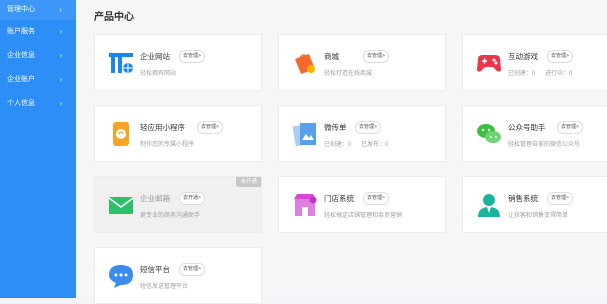 This screenshot has width=607, height=304. What do you see at coordinates (167, 145) in the screenshot?
I see `card-description: 制作您的专属小程序` at bounding box center [167, 145].